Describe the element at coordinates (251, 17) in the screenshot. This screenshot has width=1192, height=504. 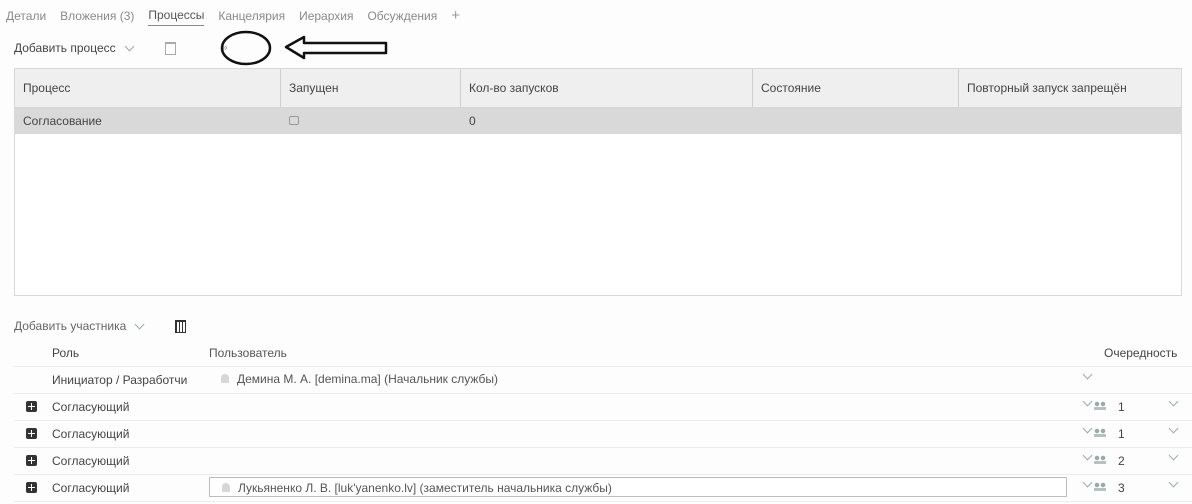
I see `tab-chancellery: Канцелярия` at that location.